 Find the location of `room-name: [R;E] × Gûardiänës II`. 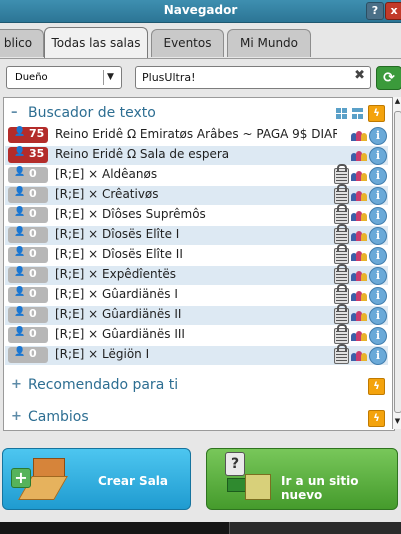

room-name: [R;E] × Gûardiänës II is located at coordinates (118, 314).